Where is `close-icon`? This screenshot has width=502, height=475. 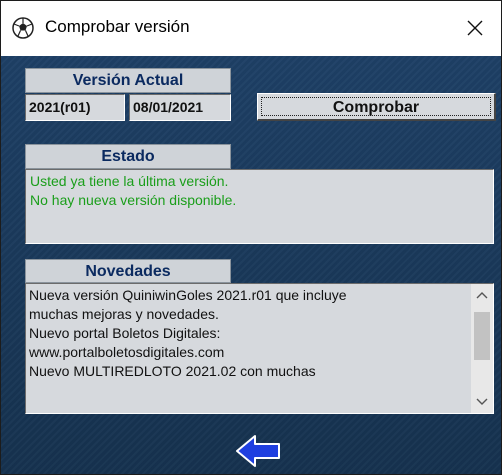
close-icon is located at coordinates (475, 28).